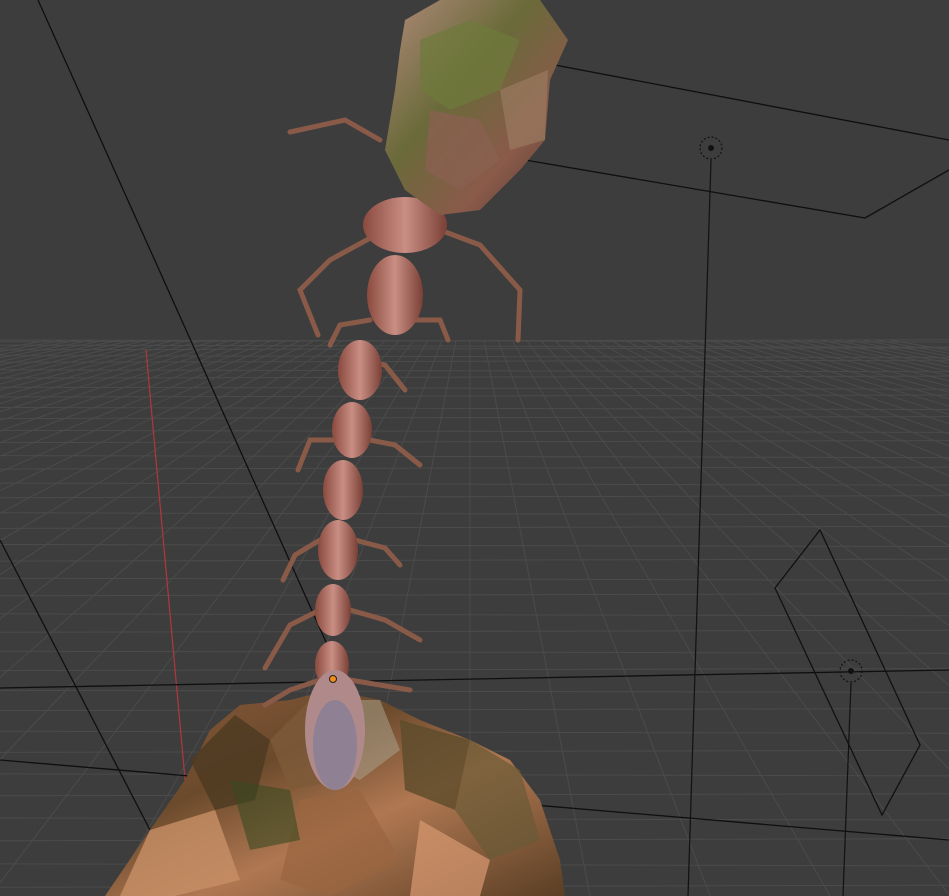 The height and width of the screenshot is (896, 949). I want to click on x-axis-line, so click(166, 570).